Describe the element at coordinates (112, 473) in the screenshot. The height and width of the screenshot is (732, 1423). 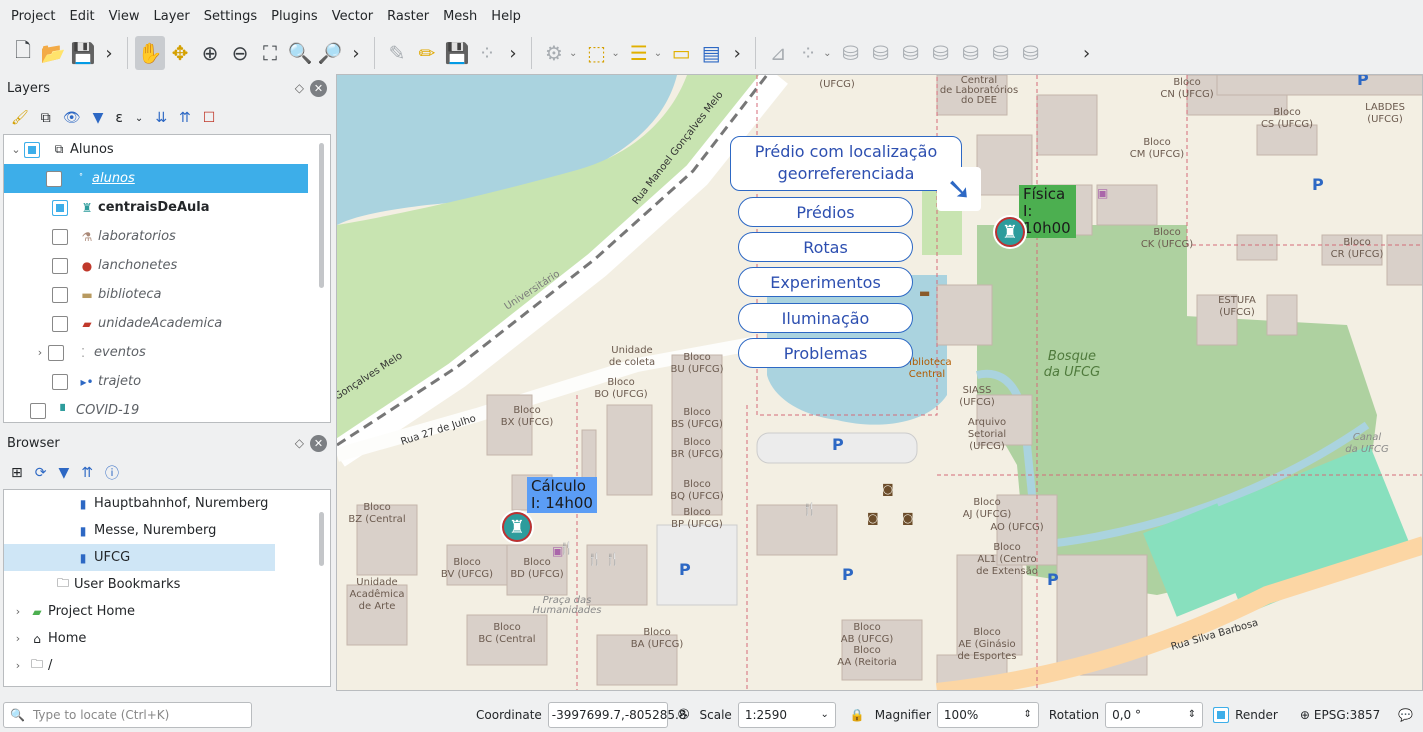
I see `properties-info-icon: ⓘ` at that location.